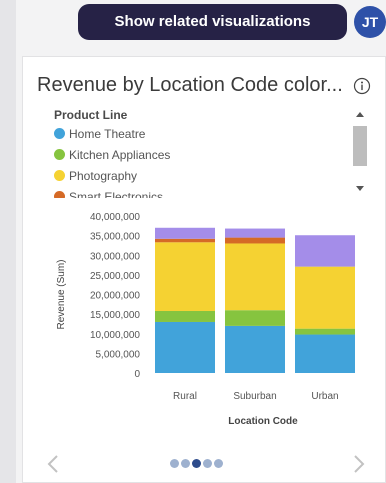 This screenshot has height=483, width=386. I want to click on y-tick-label: 20,000,000, so click(115, 296).